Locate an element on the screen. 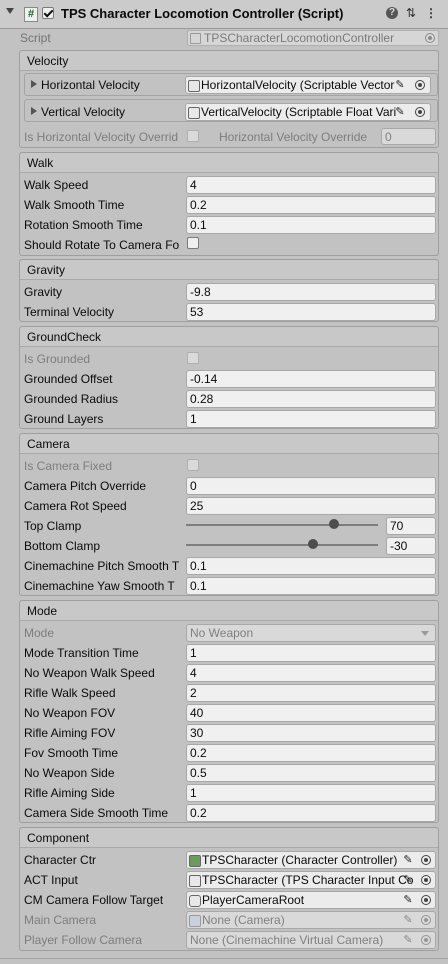  no-weapon-fov-label: No Weapon FOV is located at coordinates (70, 713).